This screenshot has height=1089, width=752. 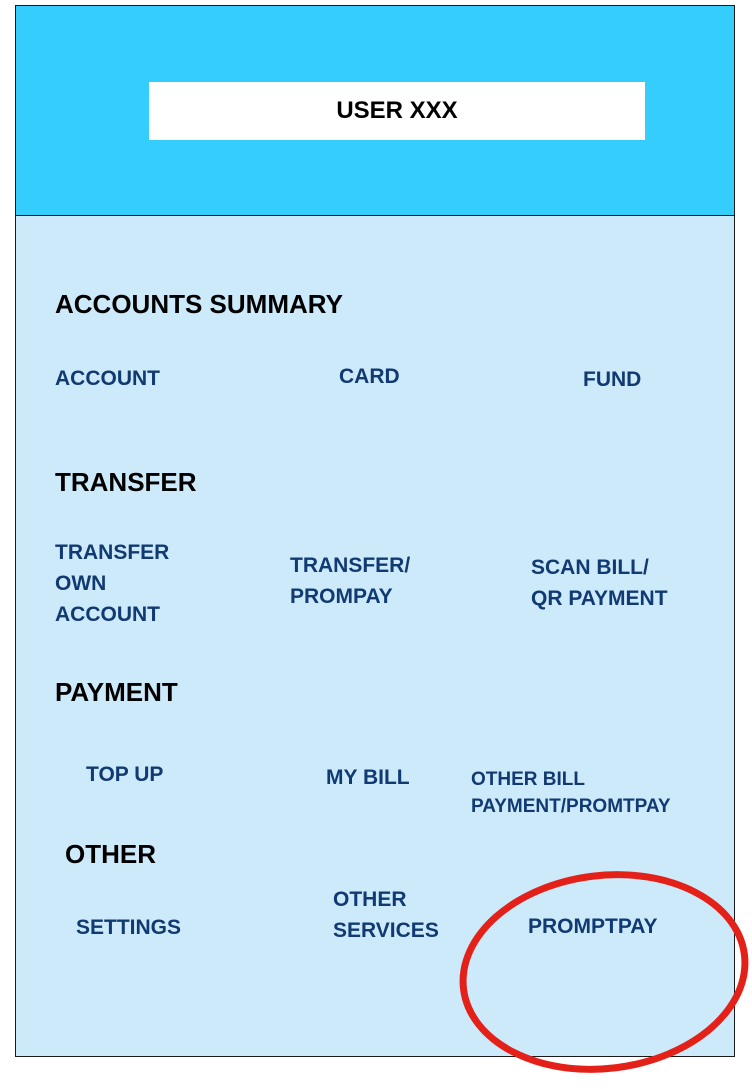 I want to click on menu-item-label-line: SCAN BILL/, so click(x=590, y=567).